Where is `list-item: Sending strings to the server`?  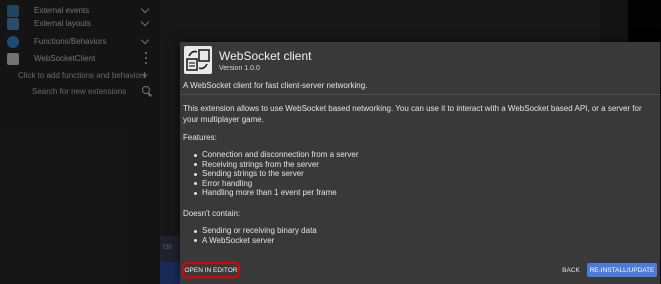
list-item: Sending strings to the server is located at coordinates (276, 174).